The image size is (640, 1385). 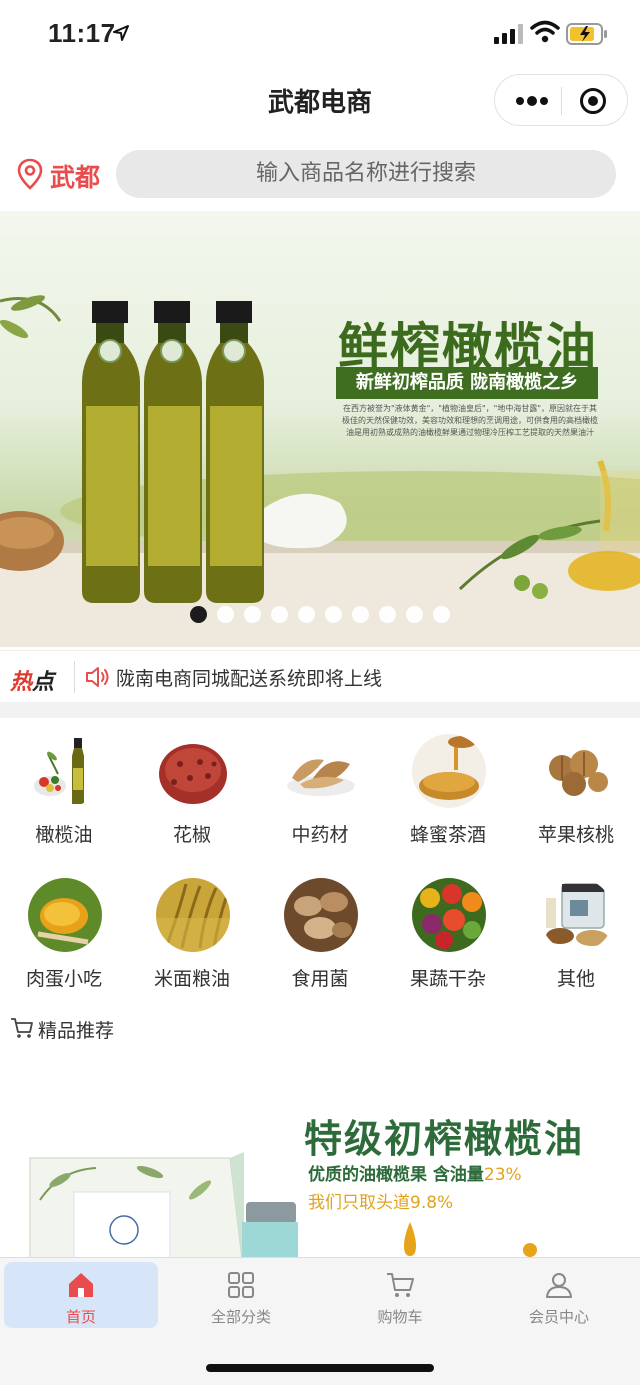 What do you see at coordinates (30, 174) in the screenshot?
I see `location-pin-icon` at bounding box center [30, 174].